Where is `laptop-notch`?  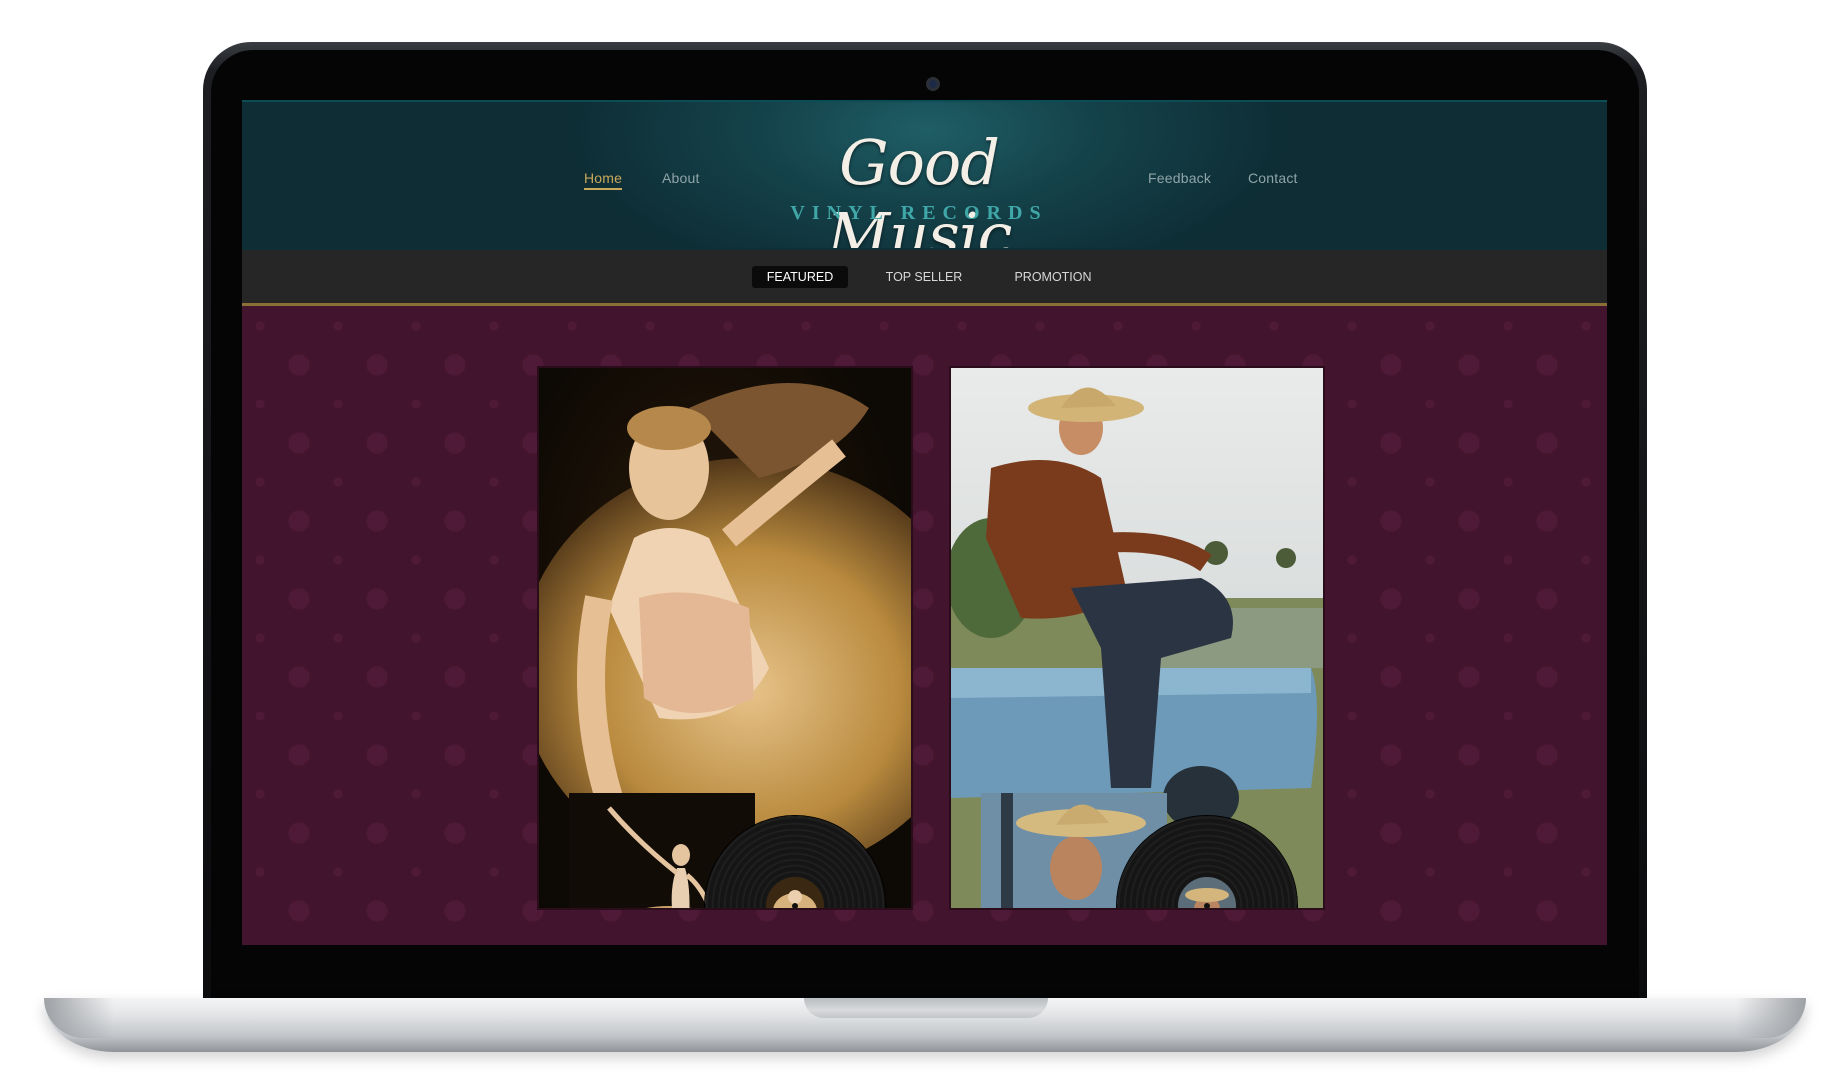 laptop-notch is located at coordinates (926, 1008).